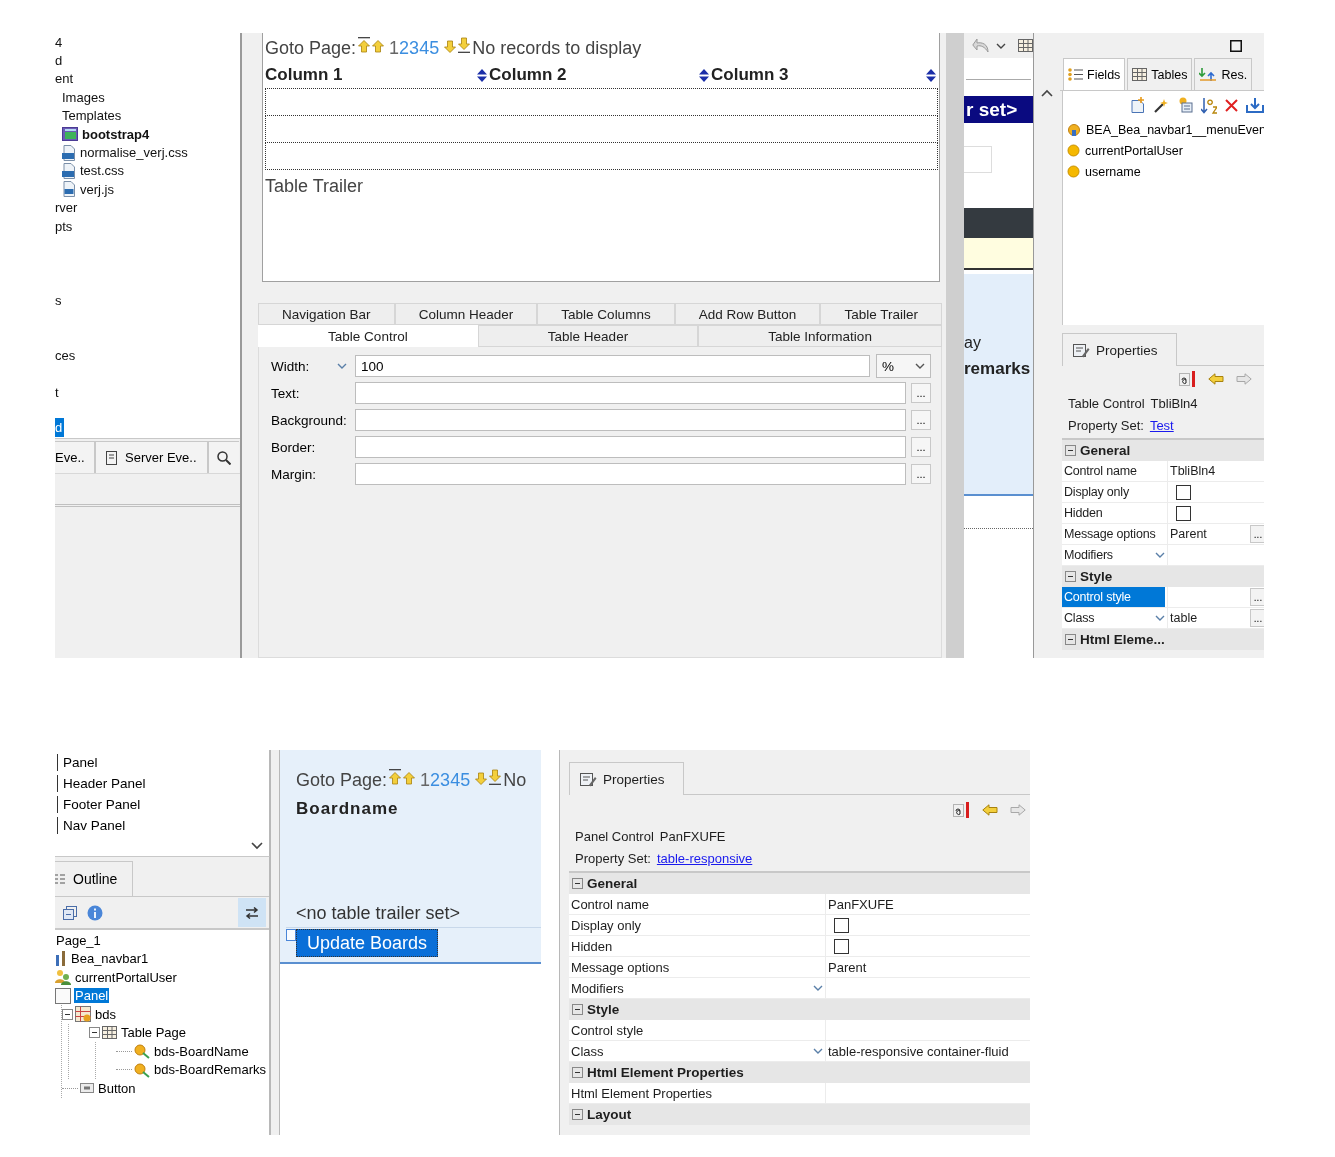 This screenshot has width=1335, height=1157. What do you see at coordinates (58, 392) in the screenshot?
I see `tree-item: t` at bounding box center [58, 392].